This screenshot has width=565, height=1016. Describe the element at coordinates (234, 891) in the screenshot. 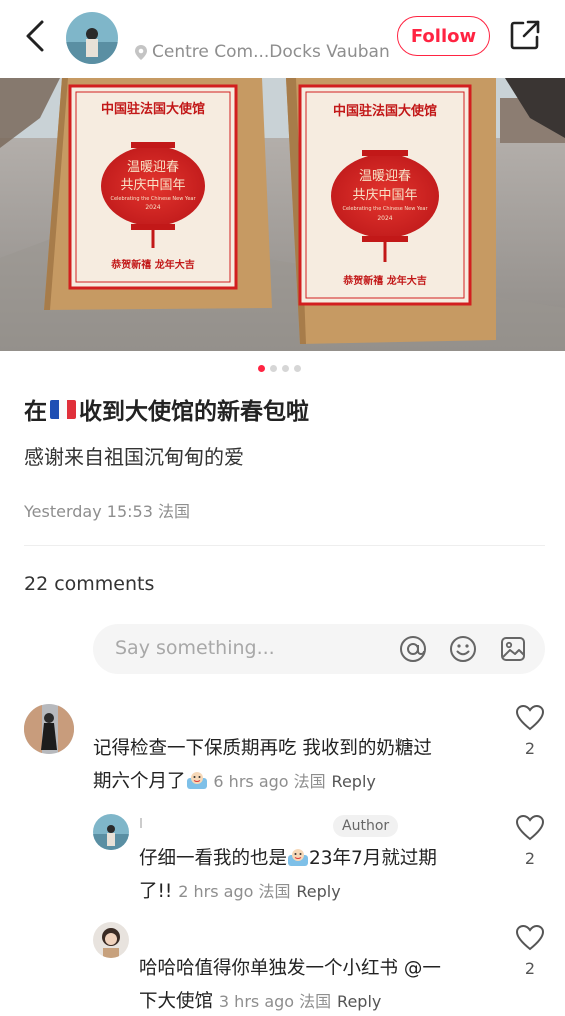

I see `comment-meta: 2 hrs ago 法国` at that location.